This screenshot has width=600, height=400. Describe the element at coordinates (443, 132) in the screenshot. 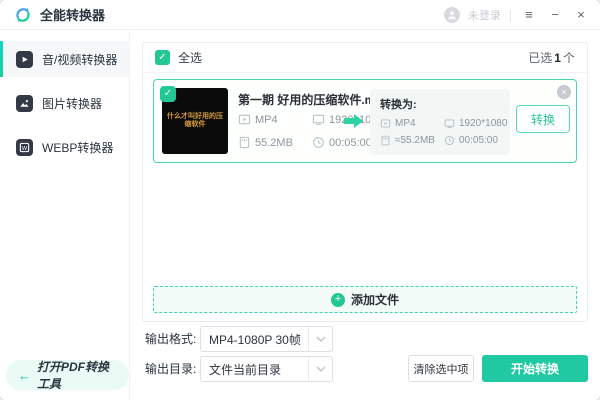

I see `target-specs: MP4 1920*1080 ≈55.2MB 00:05:00` at that location.